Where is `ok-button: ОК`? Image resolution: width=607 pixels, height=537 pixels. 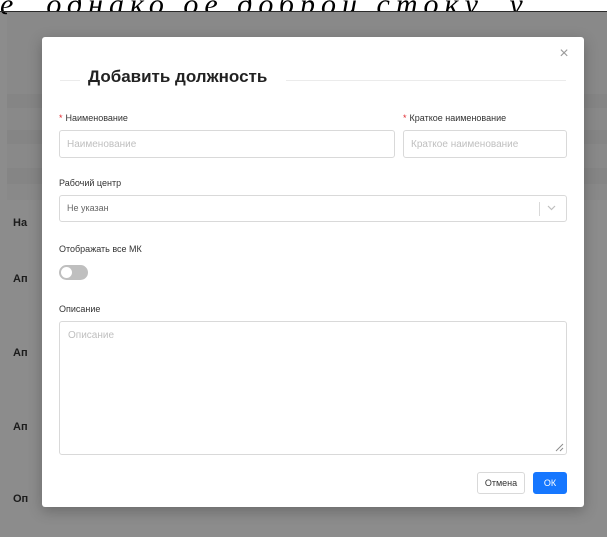
ok-button: ОК is located at coordinates (550, 483).